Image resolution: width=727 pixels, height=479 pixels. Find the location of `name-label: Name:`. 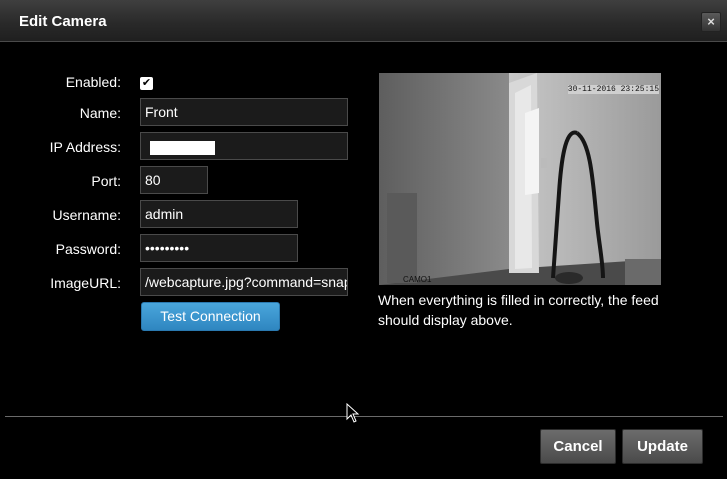

name-label: Name: is located at coordinates (100, 113).